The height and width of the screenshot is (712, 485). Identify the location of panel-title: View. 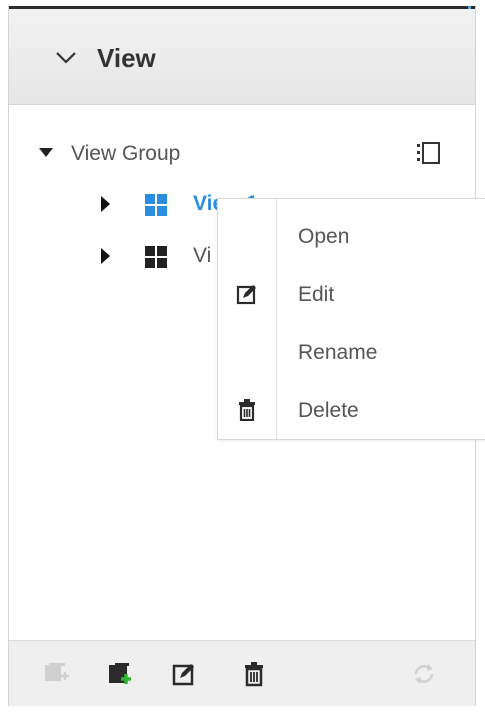
(126, 58).